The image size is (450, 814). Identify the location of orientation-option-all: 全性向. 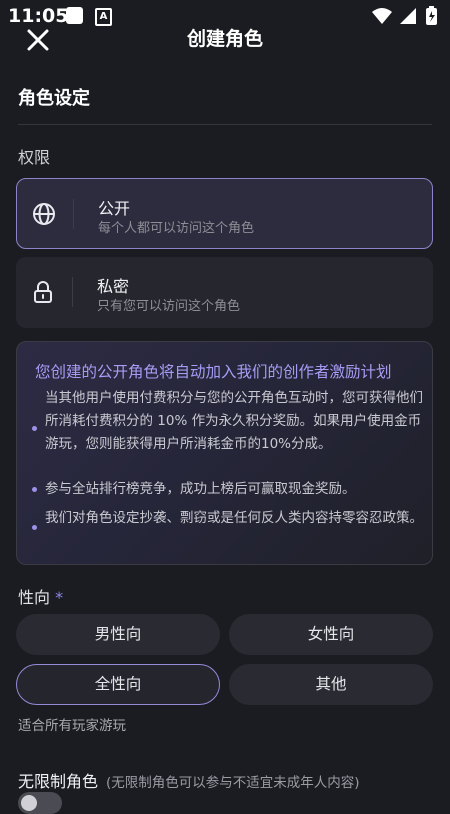
(118, 684).